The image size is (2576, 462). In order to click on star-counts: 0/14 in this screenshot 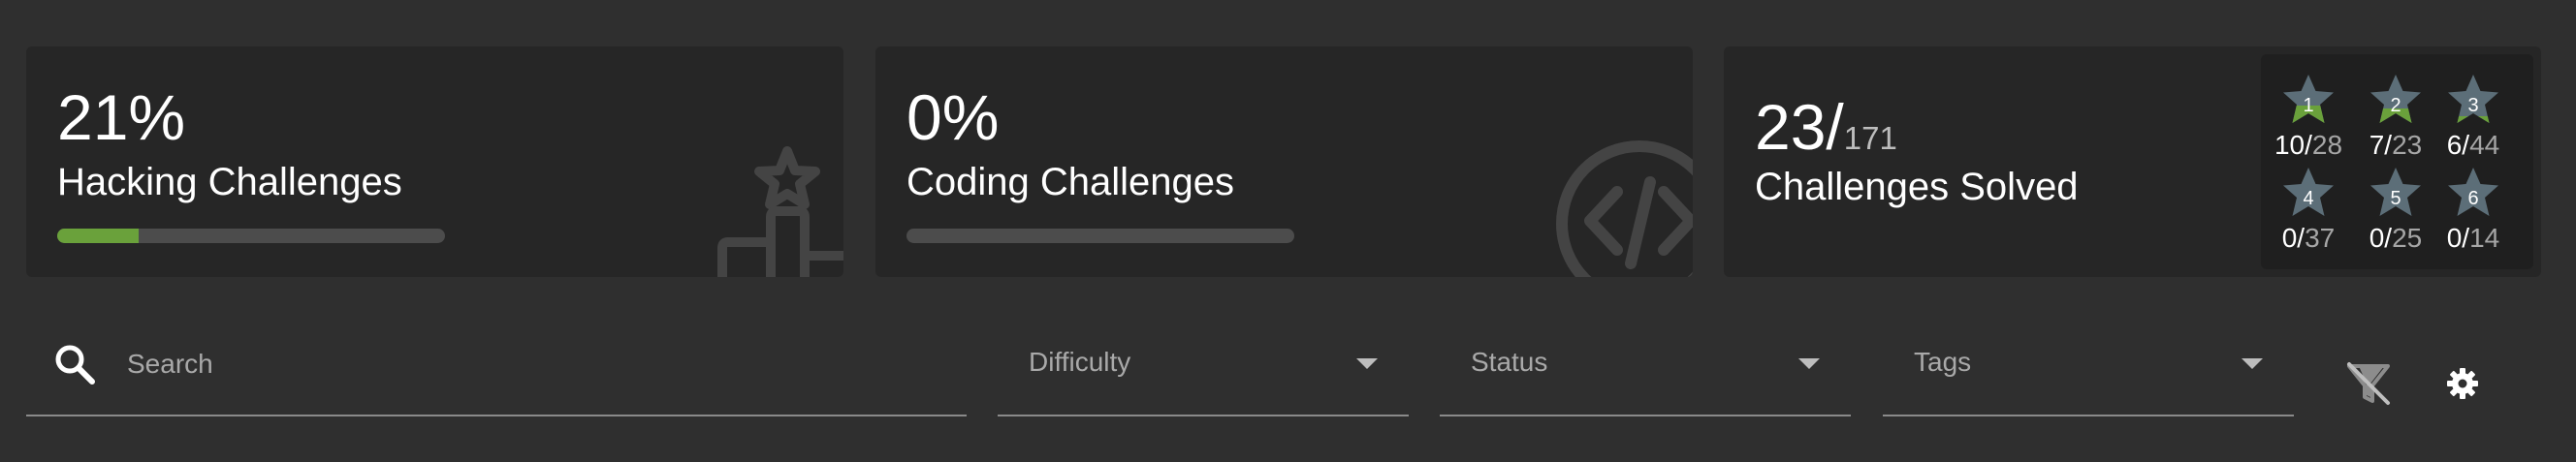, I will do `click(2473, 239)`.